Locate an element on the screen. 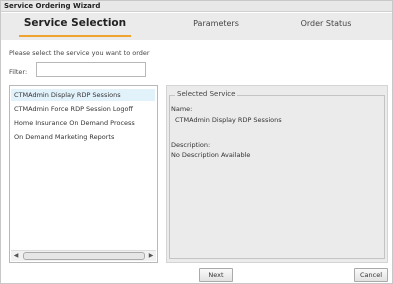  service-list-item: CTMAdmin Force RDP Session Logoff is located at coordinates (83, 109).